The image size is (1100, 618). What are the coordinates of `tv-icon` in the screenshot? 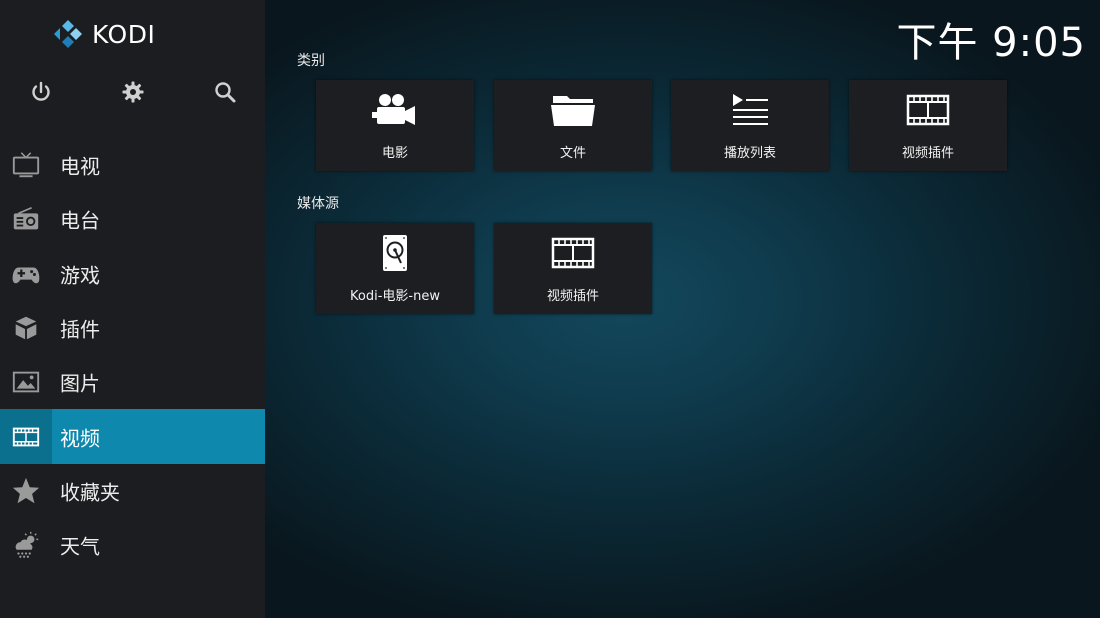 It's located at (26, 165).